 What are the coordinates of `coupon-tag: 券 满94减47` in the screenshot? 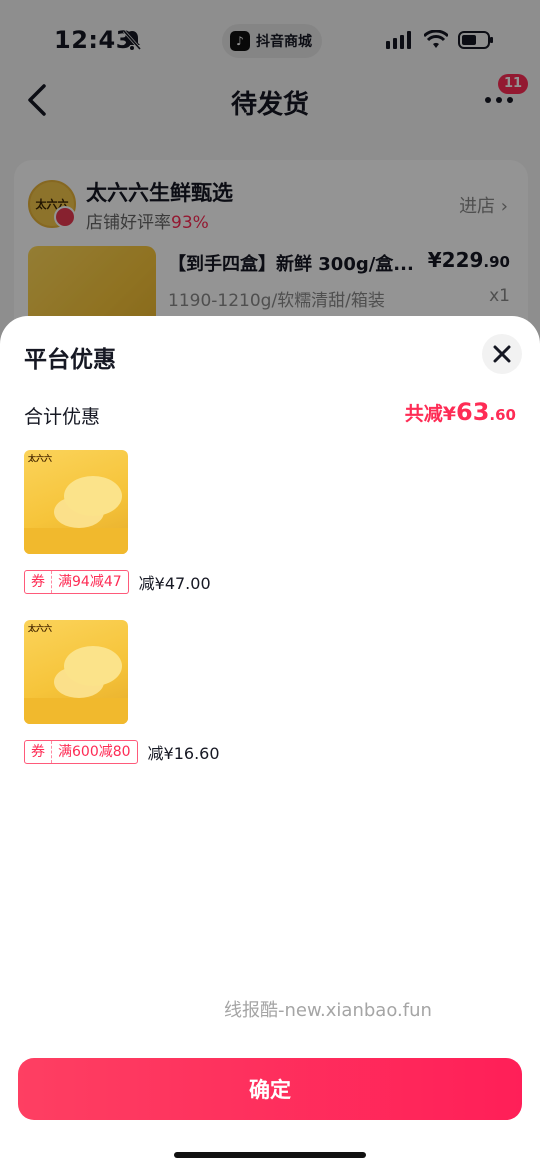 It's located at (76, 582).